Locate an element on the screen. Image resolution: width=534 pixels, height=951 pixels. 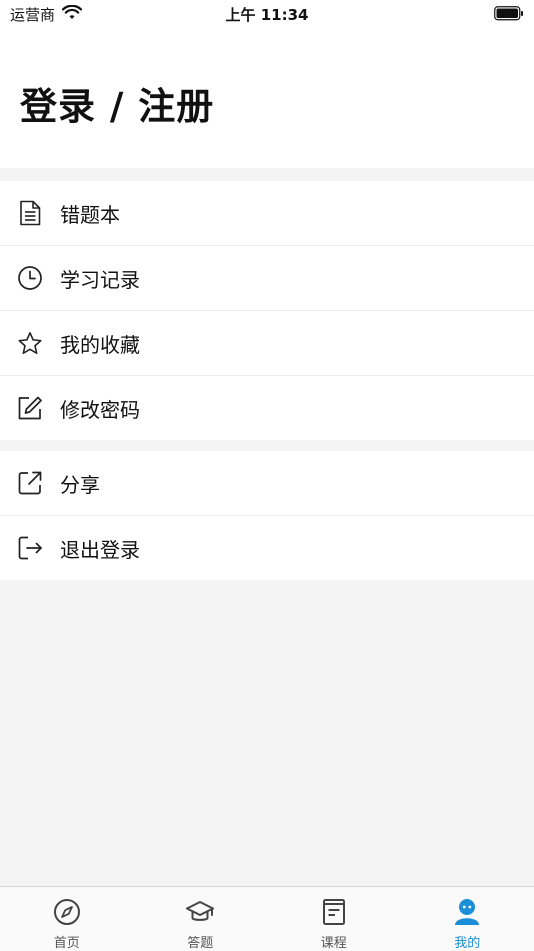
login-register-link: 登录 / 注册 is located at coordinates (117, 103).